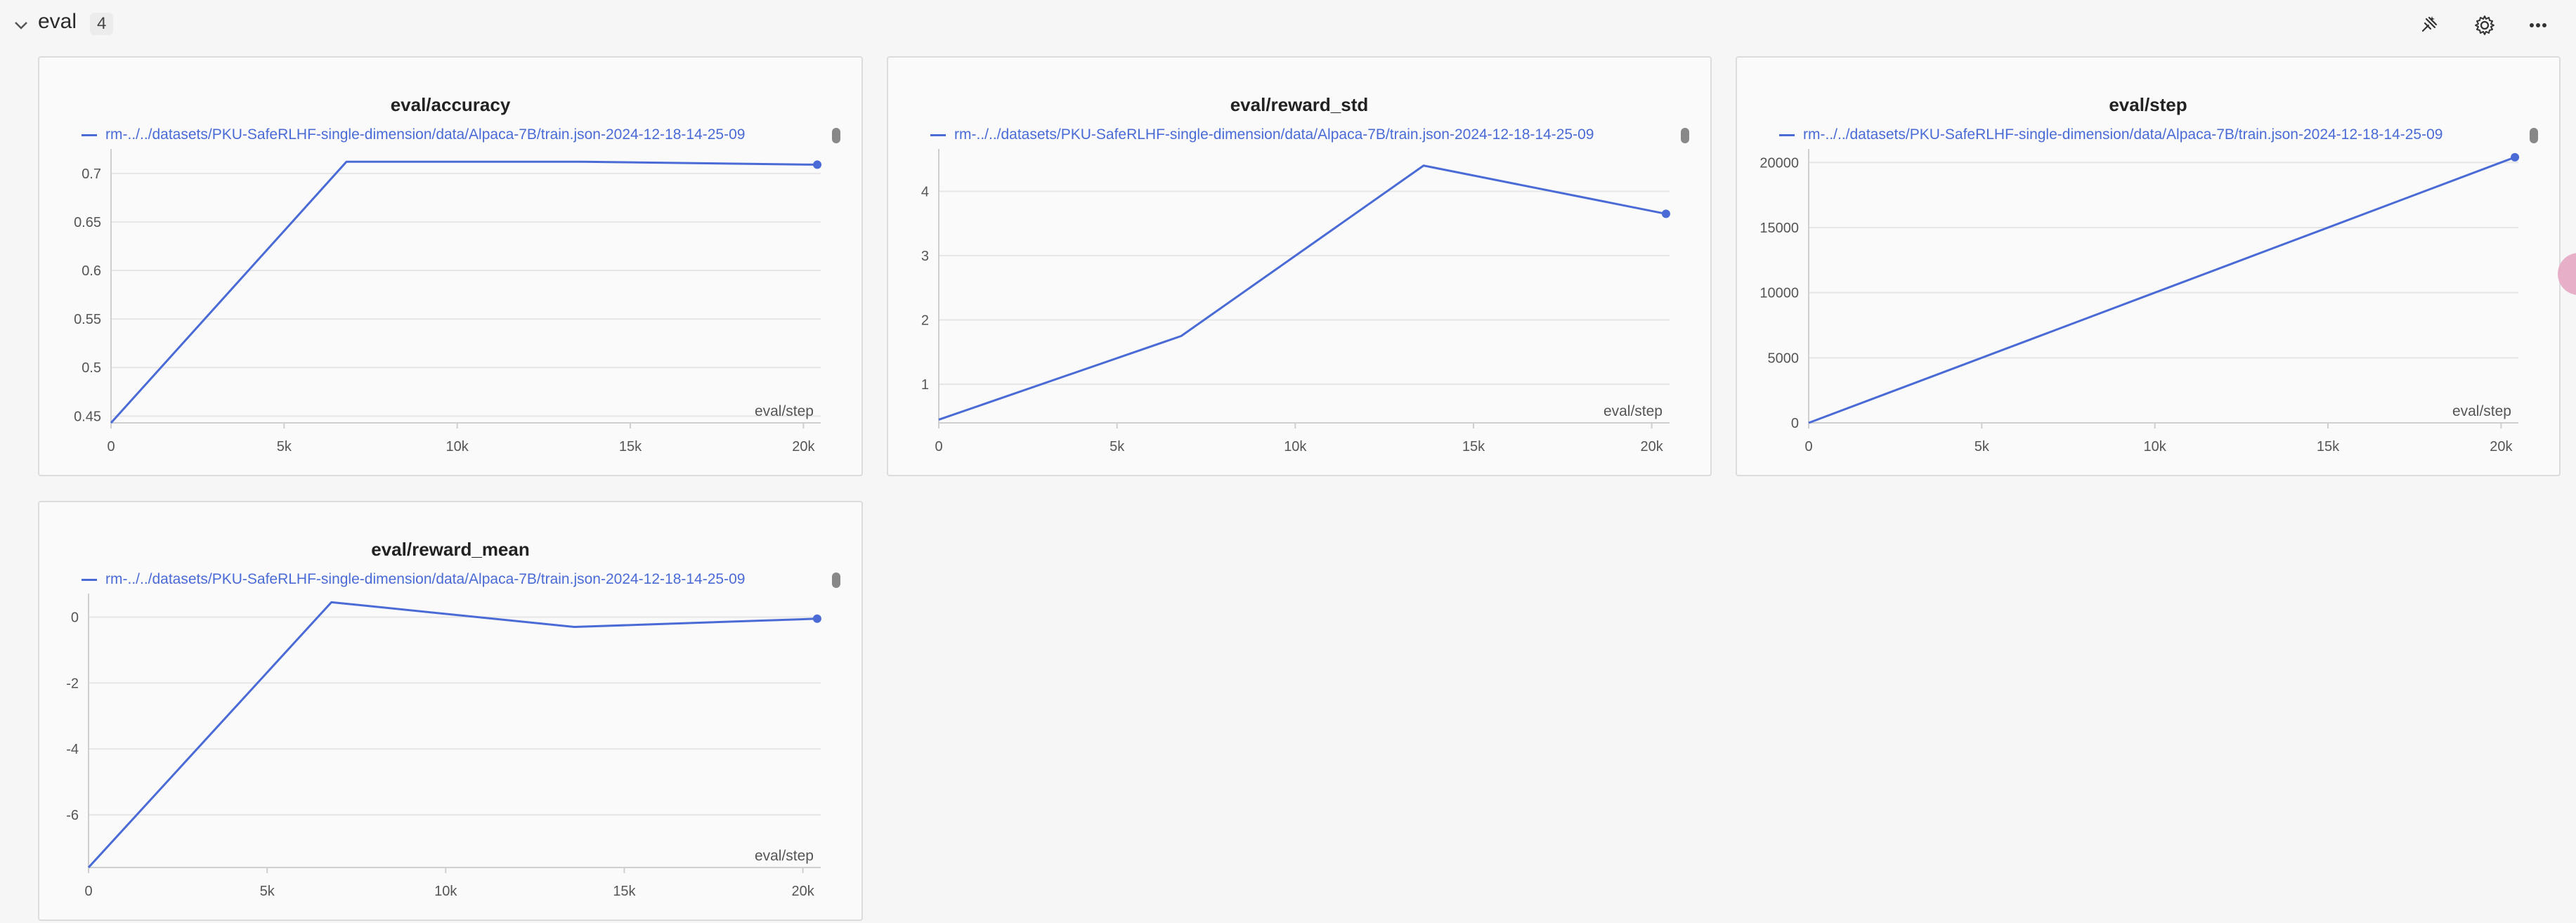 Image resolution: width=2576 pixels, height=923 pixels. What do you see at coordinates (925, 385) in the screenshot?
I see `y-tick-label: 1` at bounding box center [925, 385].